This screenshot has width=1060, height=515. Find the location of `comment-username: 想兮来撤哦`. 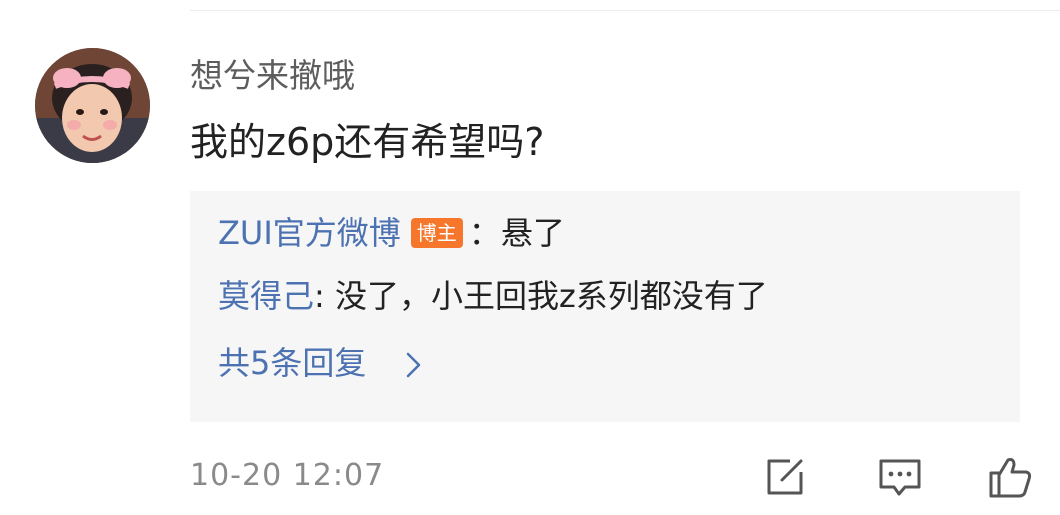

comment-username: 想兮来撤哦 is located at coordinates (272, 76).